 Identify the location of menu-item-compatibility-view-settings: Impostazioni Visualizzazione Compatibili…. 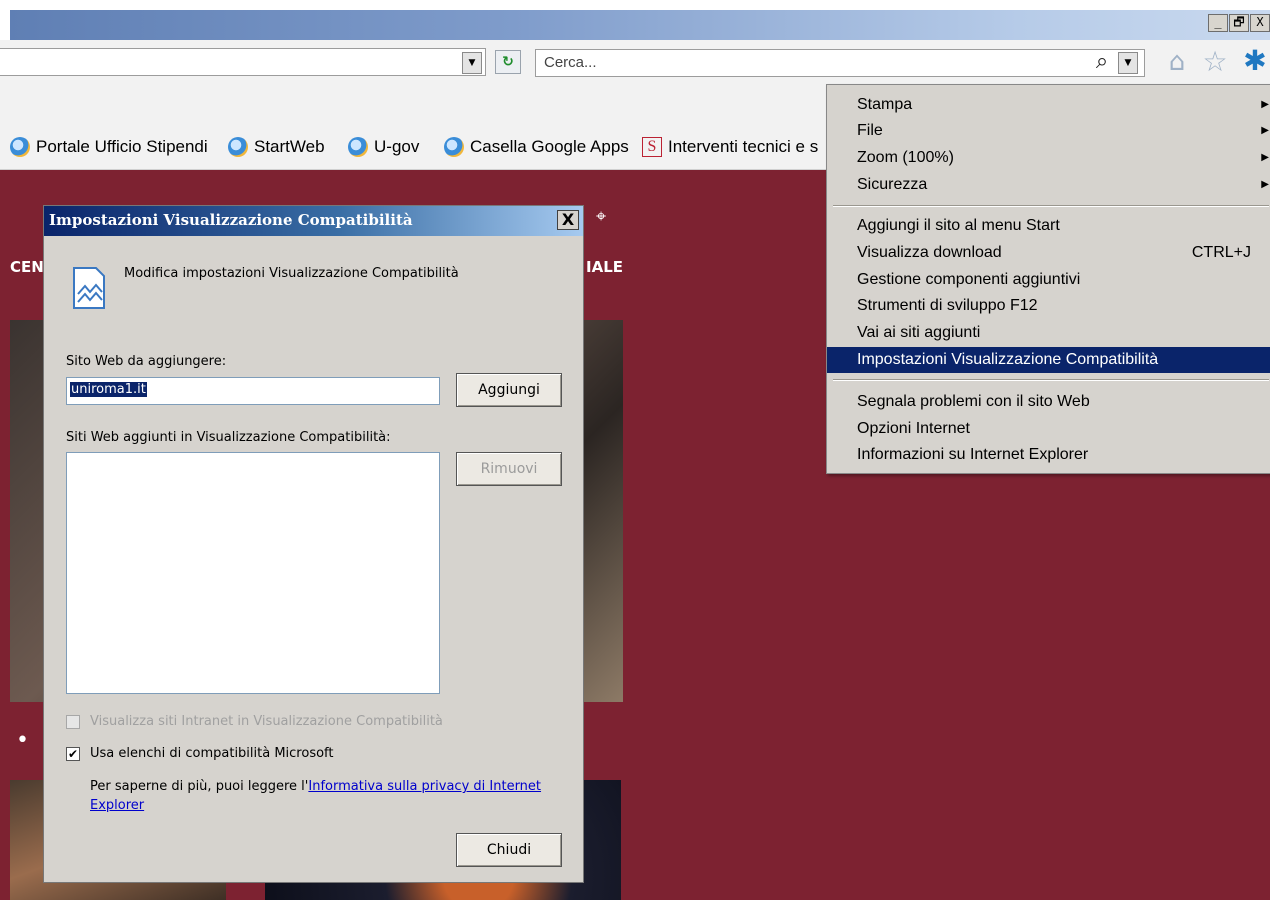
(1048, 360).